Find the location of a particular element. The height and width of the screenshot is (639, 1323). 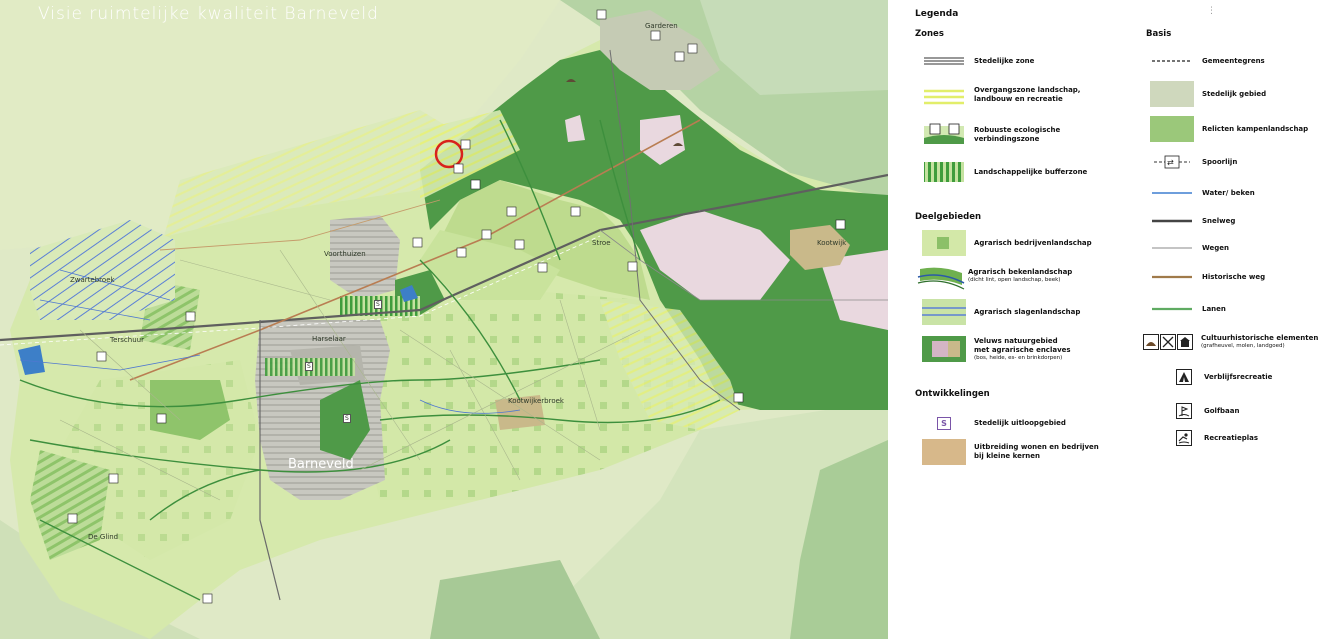

overgangszone-swatch is located at coordinates (944, 95).